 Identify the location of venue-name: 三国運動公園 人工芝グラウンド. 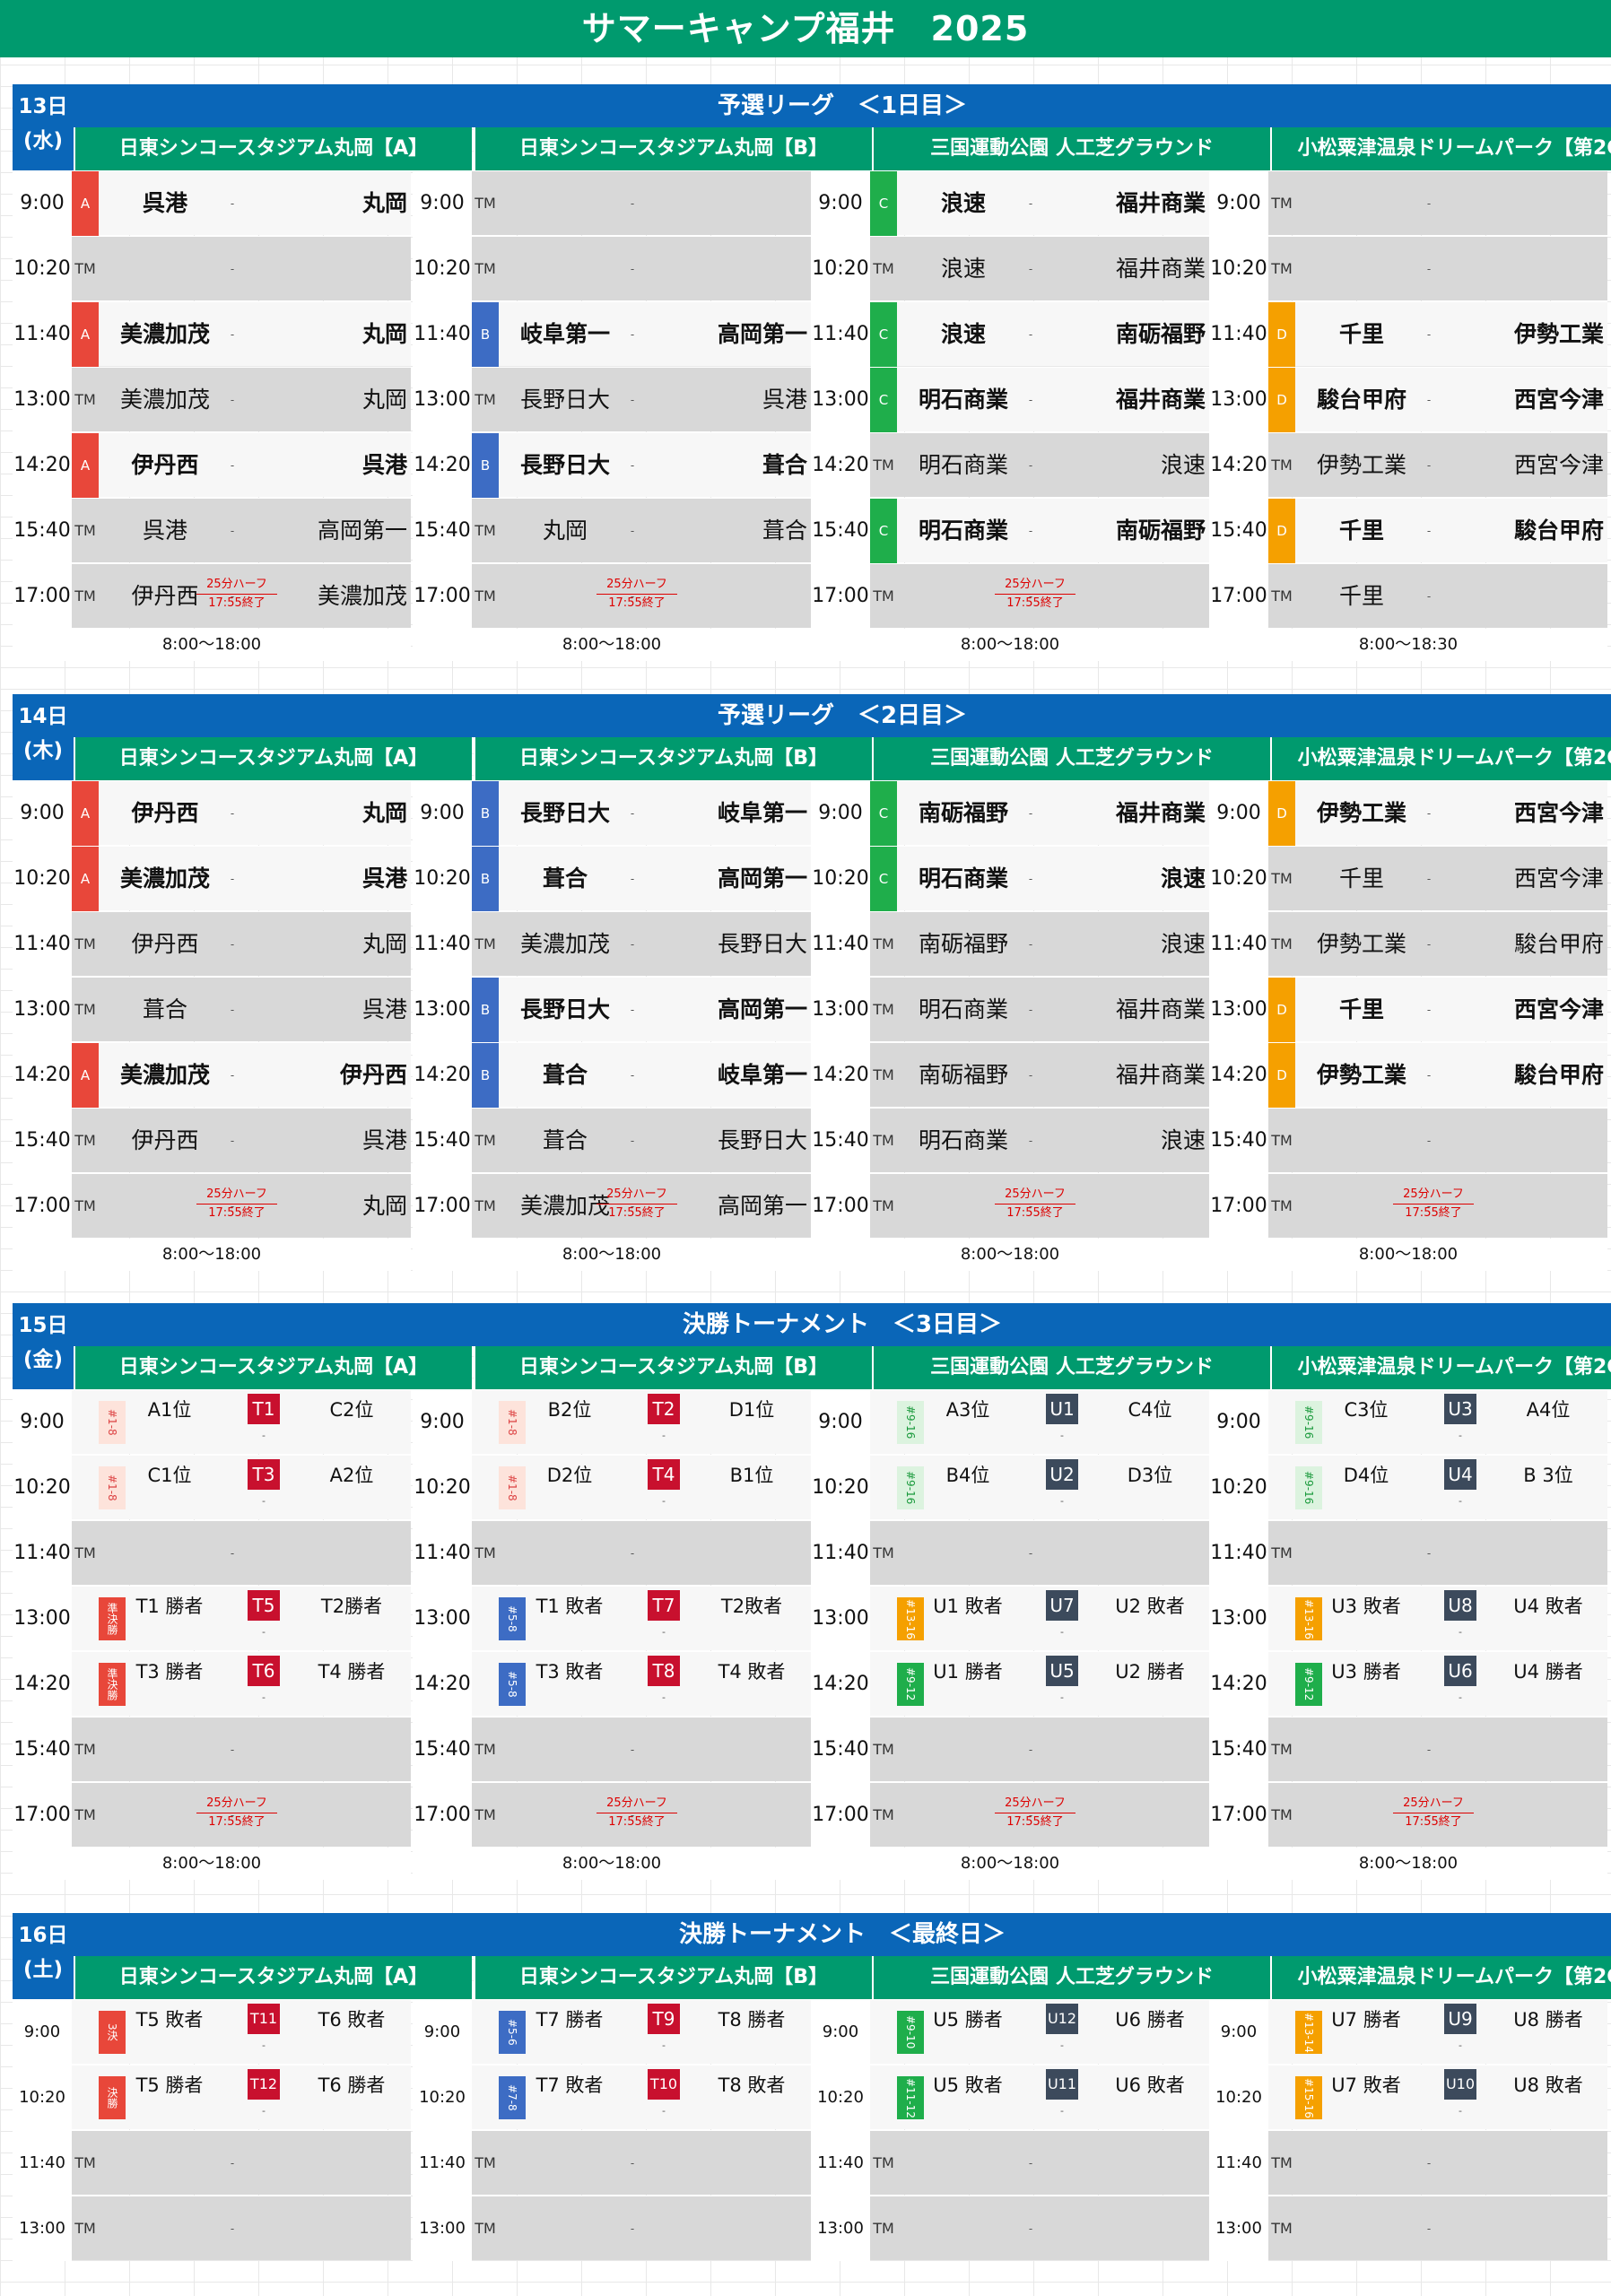
(1071, 1977).